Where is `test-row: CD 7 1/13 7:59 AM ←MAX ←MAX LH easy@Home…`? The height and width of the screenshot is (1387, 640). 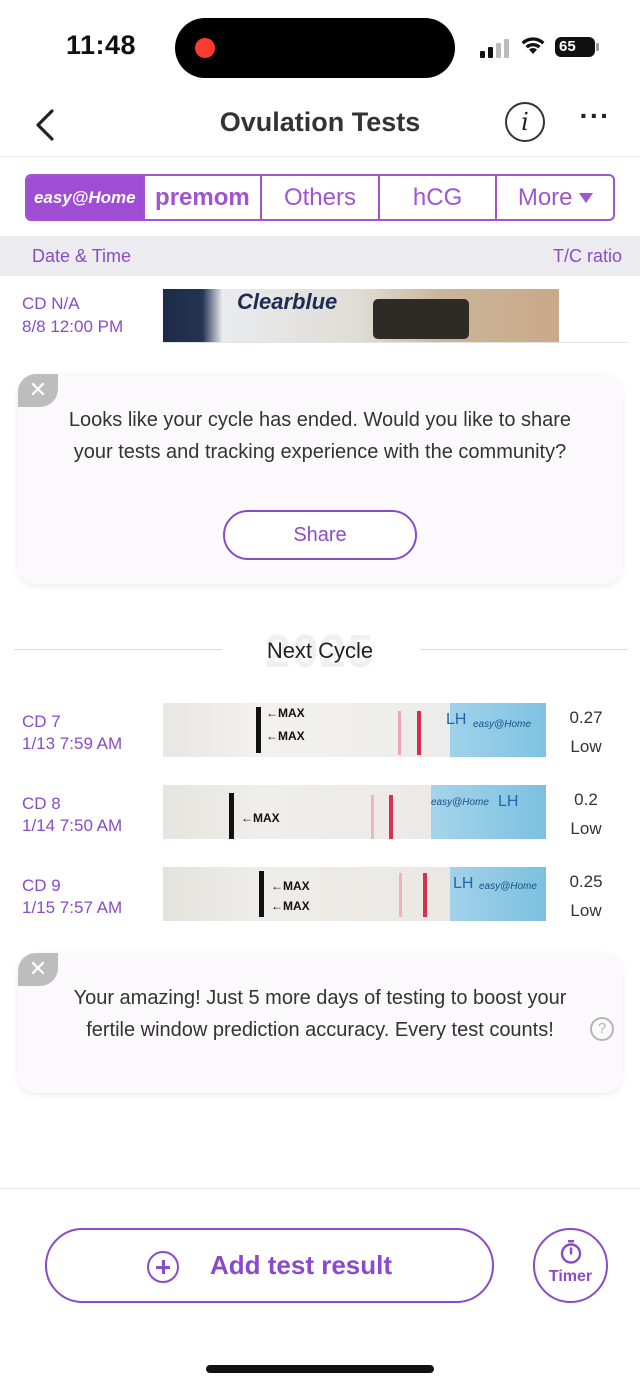
test-row: CD 7 1/13 7:59 AM ←MAX ←MAX LH easy@Home… is located at coordinates (320, 733).